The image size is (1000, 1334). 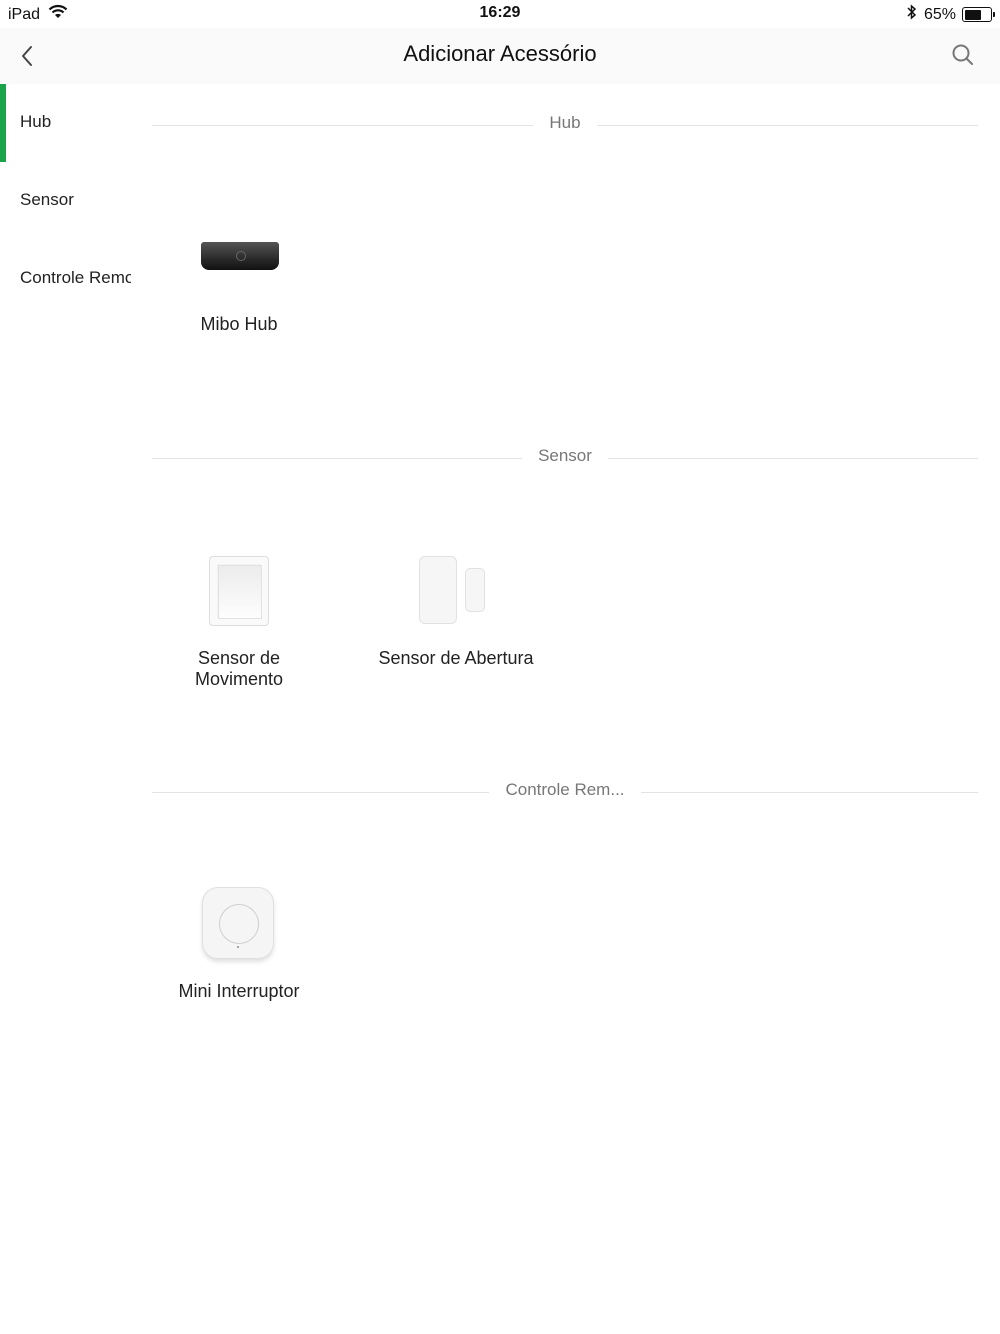 I want to click on device-name-line: Movimento, so click(x=239, y=679).